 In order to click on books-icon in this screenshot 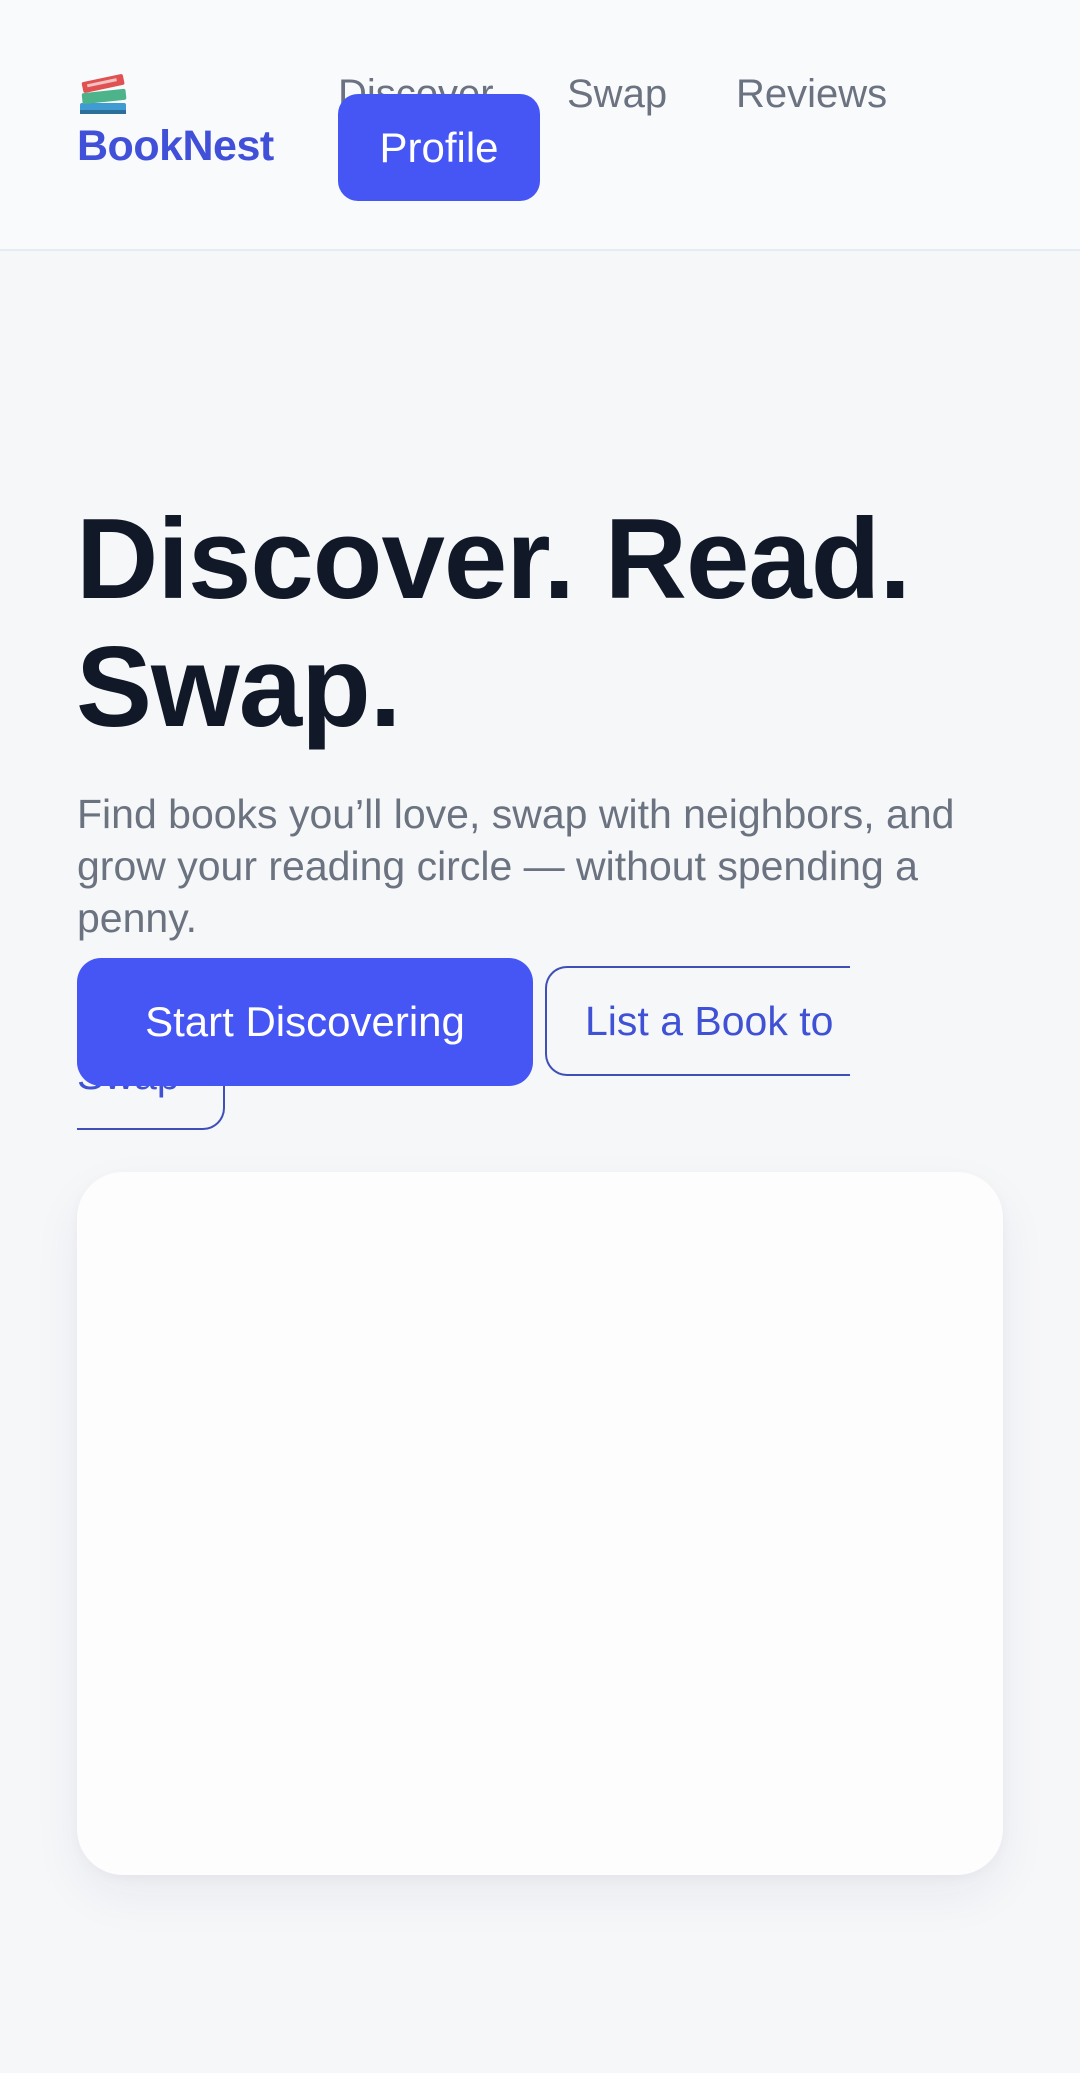, I will do `click(104, 95)`.